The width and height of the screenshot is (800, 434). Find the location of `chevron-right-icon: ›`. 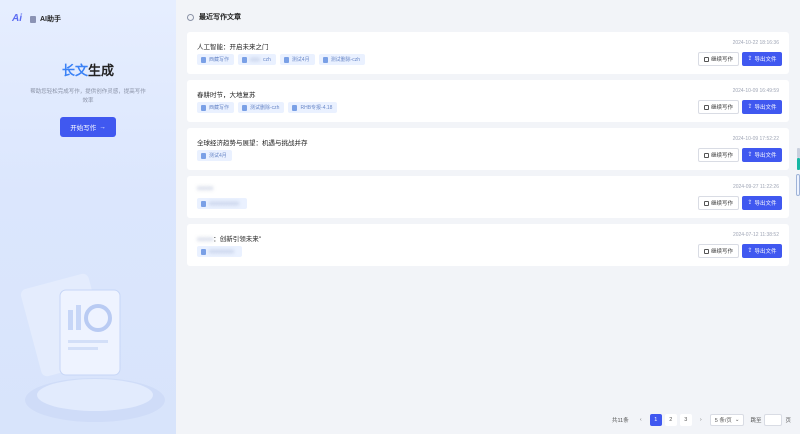

chevron-right-icon: › is located at coordinates (701, 420).